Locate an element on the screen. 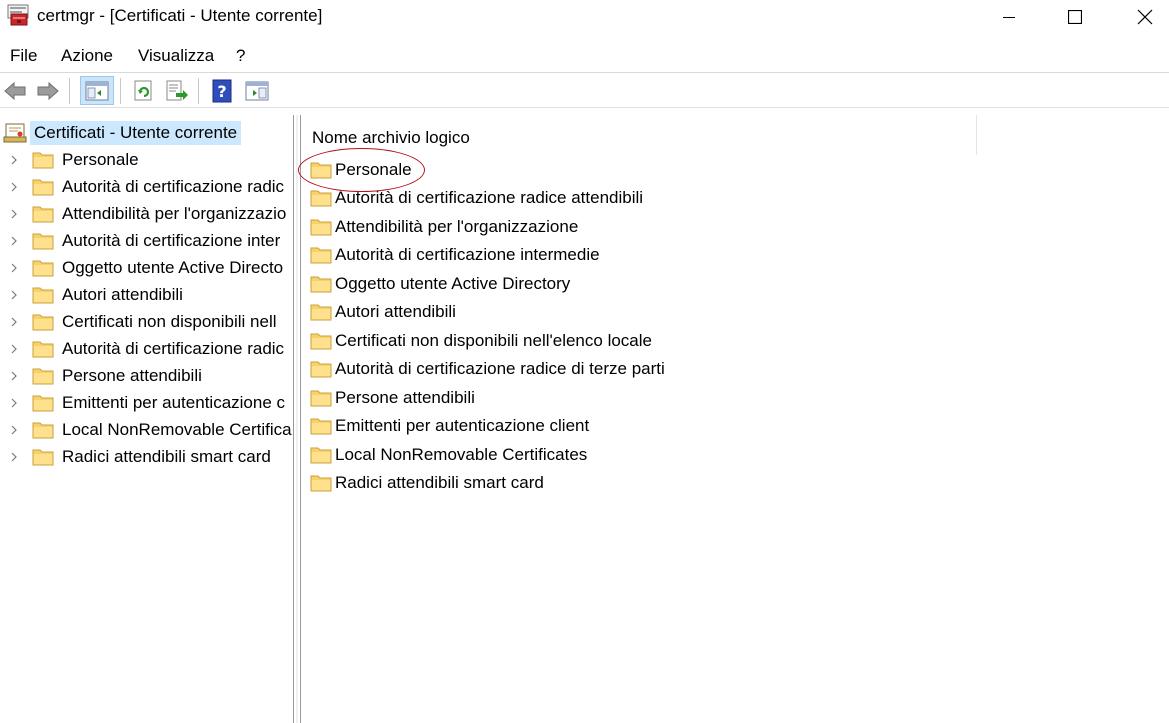 The height and width of the screenshot is (723, 1169). minimize-button is located at coordinates (1009, 16).